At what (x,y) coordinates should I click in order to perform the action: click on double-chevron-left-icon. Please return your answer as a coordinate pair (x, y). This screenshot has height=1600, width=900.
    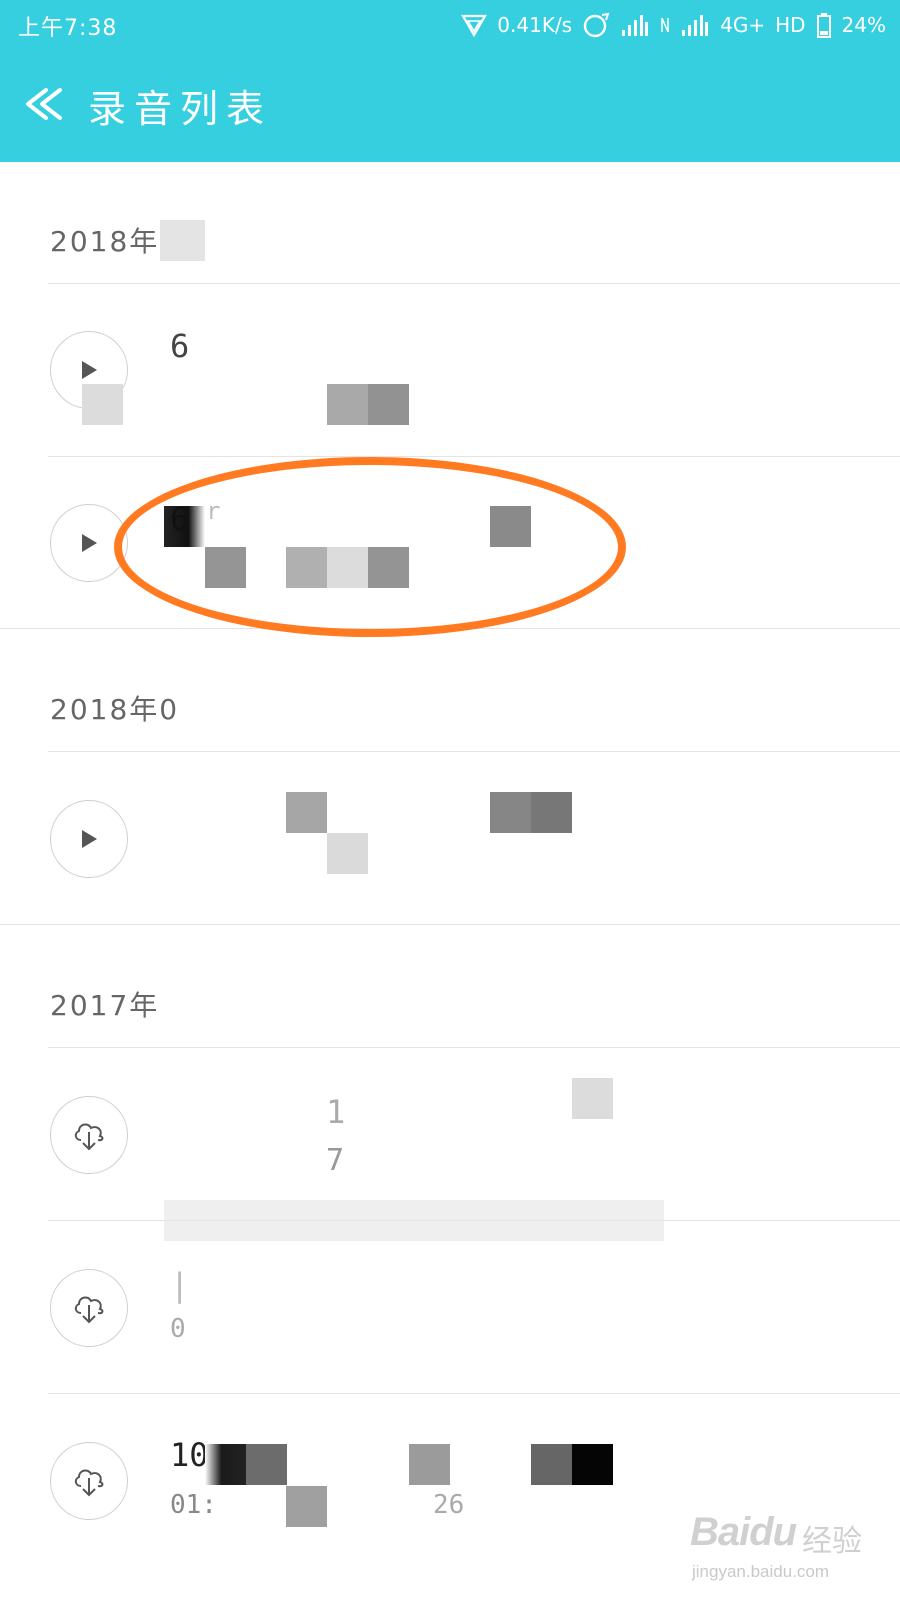
    Looking at the image, I should click on (44, 104).